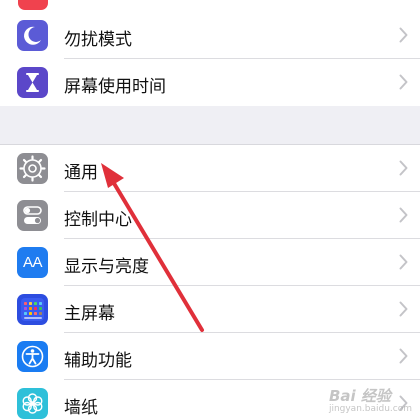 The width and height of the screenshot is (420, 420). What do you see at coordinates (32, 35) in the screenshot?
I see `moon-icon` at bounding box center [32, 35].